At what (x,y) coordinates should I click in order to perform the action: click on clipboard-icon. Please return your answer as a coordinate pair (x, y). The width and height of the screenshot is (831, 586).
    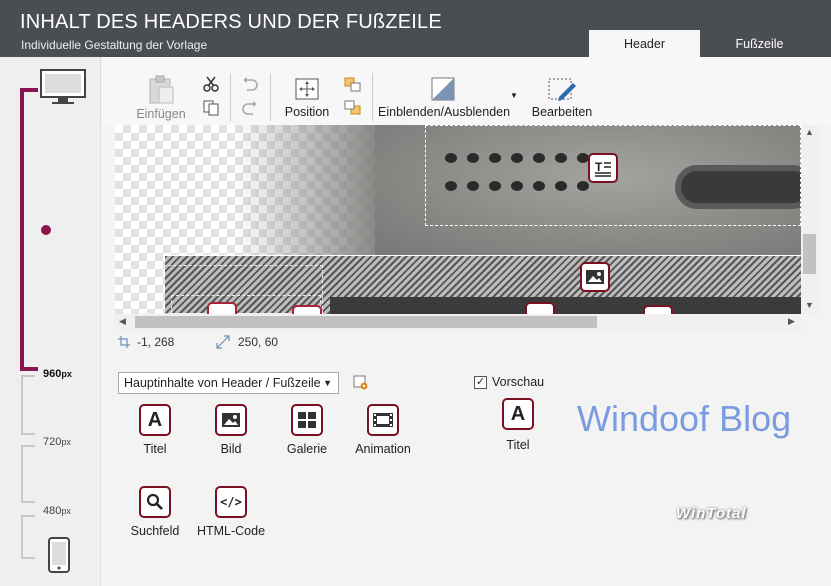
    Looking at the image, I should click on (161, 89).